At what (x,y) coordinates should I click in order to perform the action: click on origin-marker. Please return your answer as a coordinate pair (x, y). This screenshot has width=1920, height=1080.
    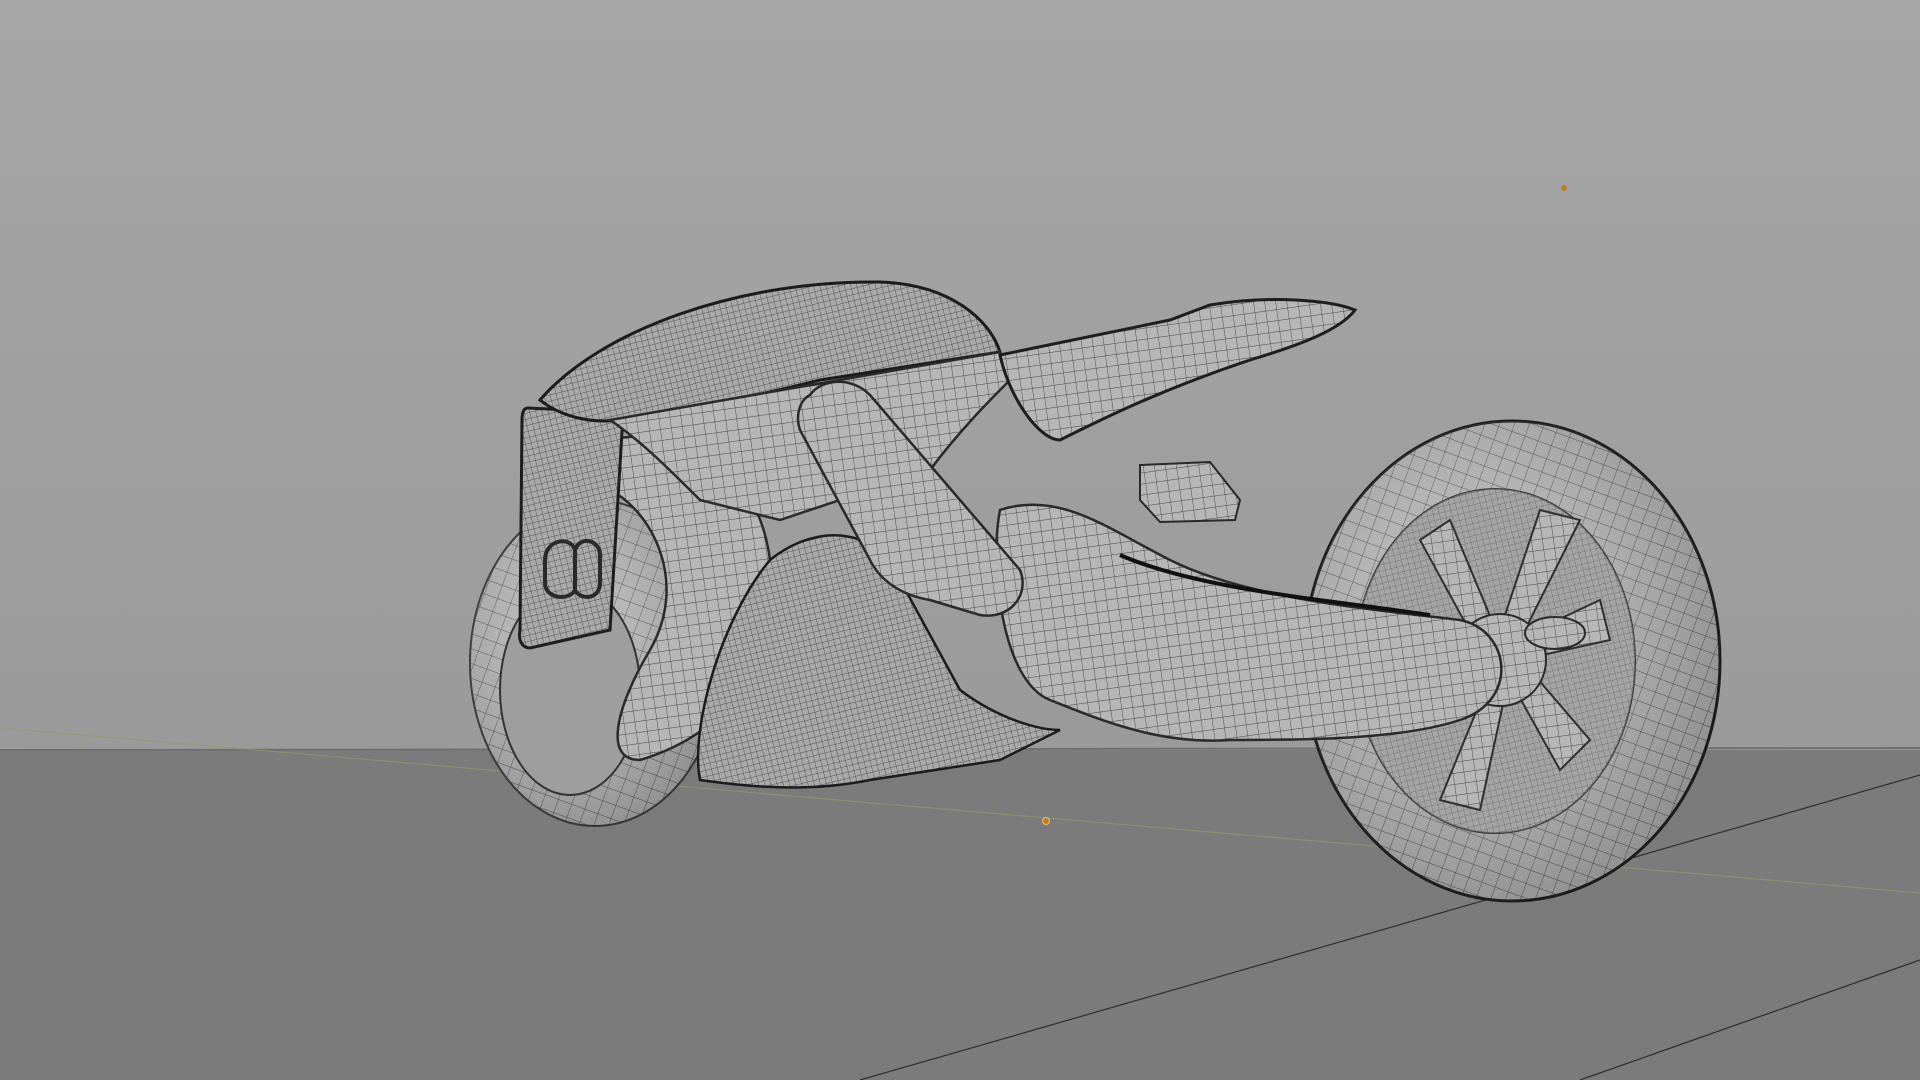
    Looking at the image, I should click on (1046, 821).